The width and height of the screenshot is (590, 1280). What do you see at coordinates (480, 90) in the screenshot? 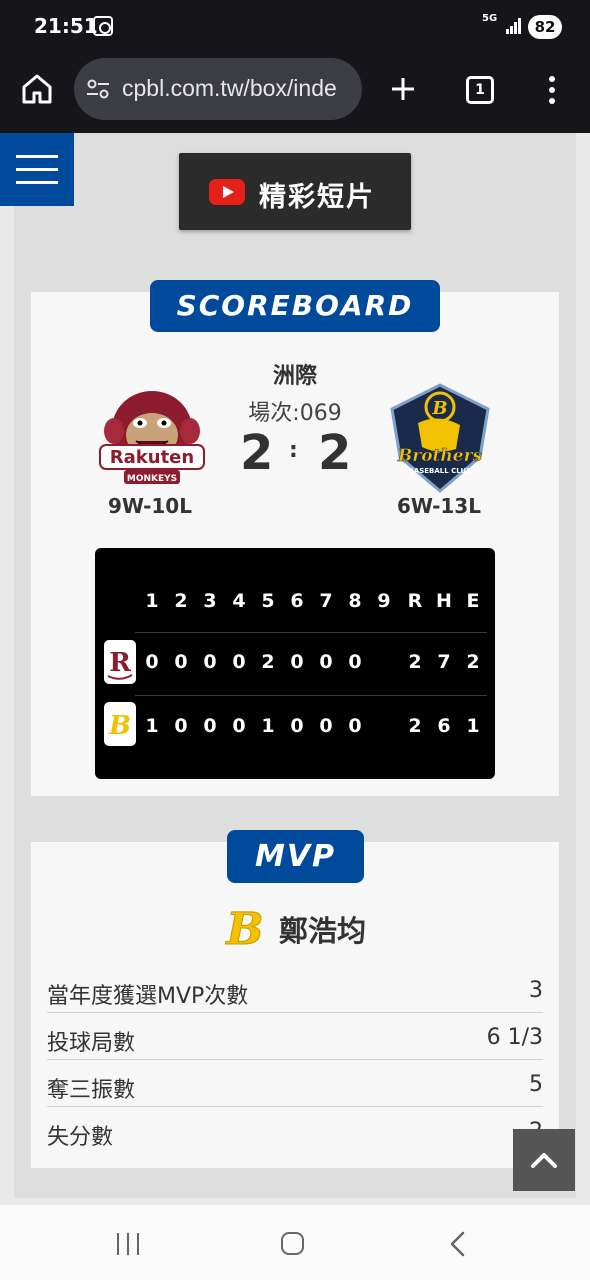
I see `tab-switcher-button: 1` at bounding box center [480, 90].